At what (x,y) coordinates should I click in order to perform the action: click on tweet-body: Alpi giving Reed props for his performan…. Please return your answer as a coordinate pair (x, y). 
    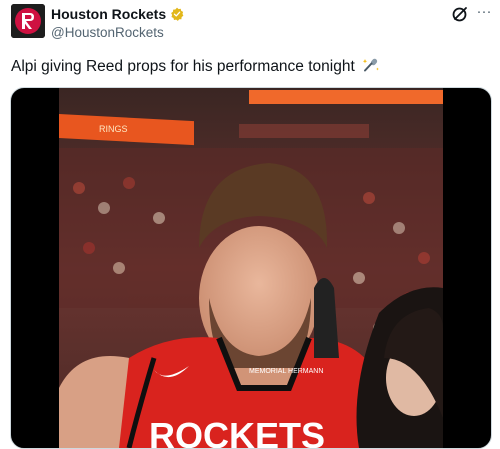
    Looking at the image, I should click on (183, 66).